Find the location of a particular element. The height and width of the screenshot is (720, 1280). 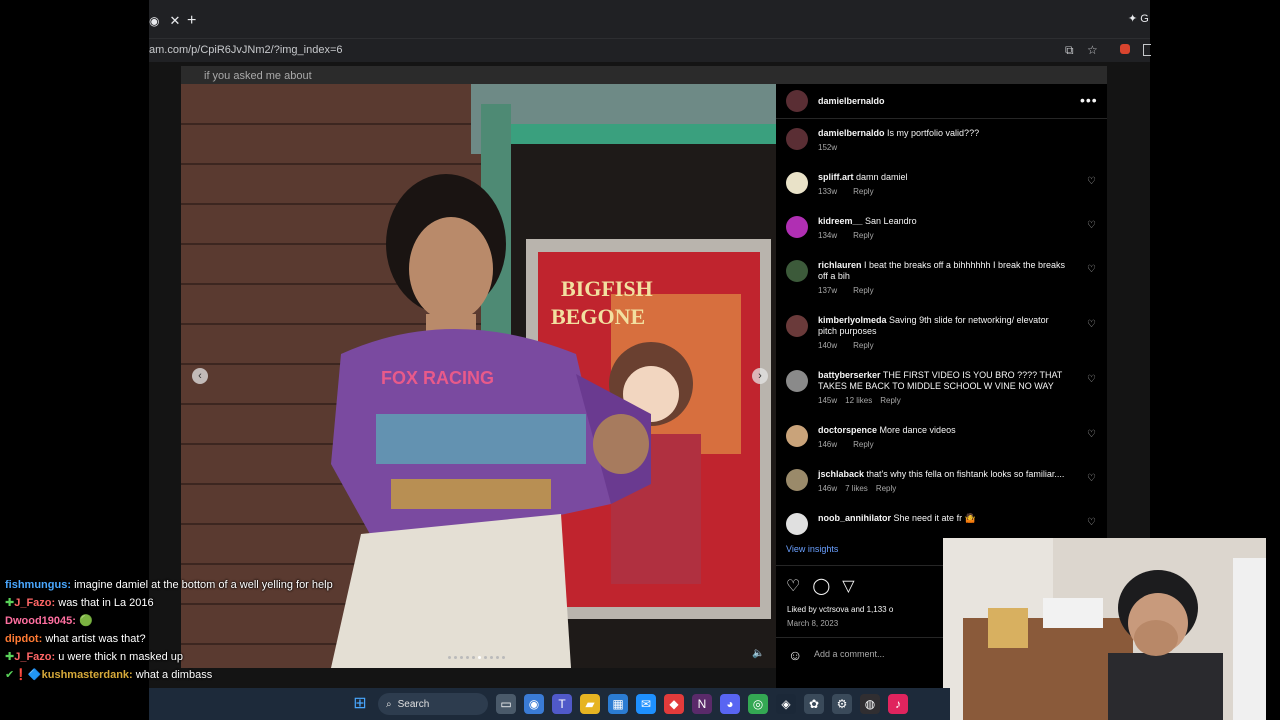

start-icon: ⊞ is located at coordinates (360, 704).